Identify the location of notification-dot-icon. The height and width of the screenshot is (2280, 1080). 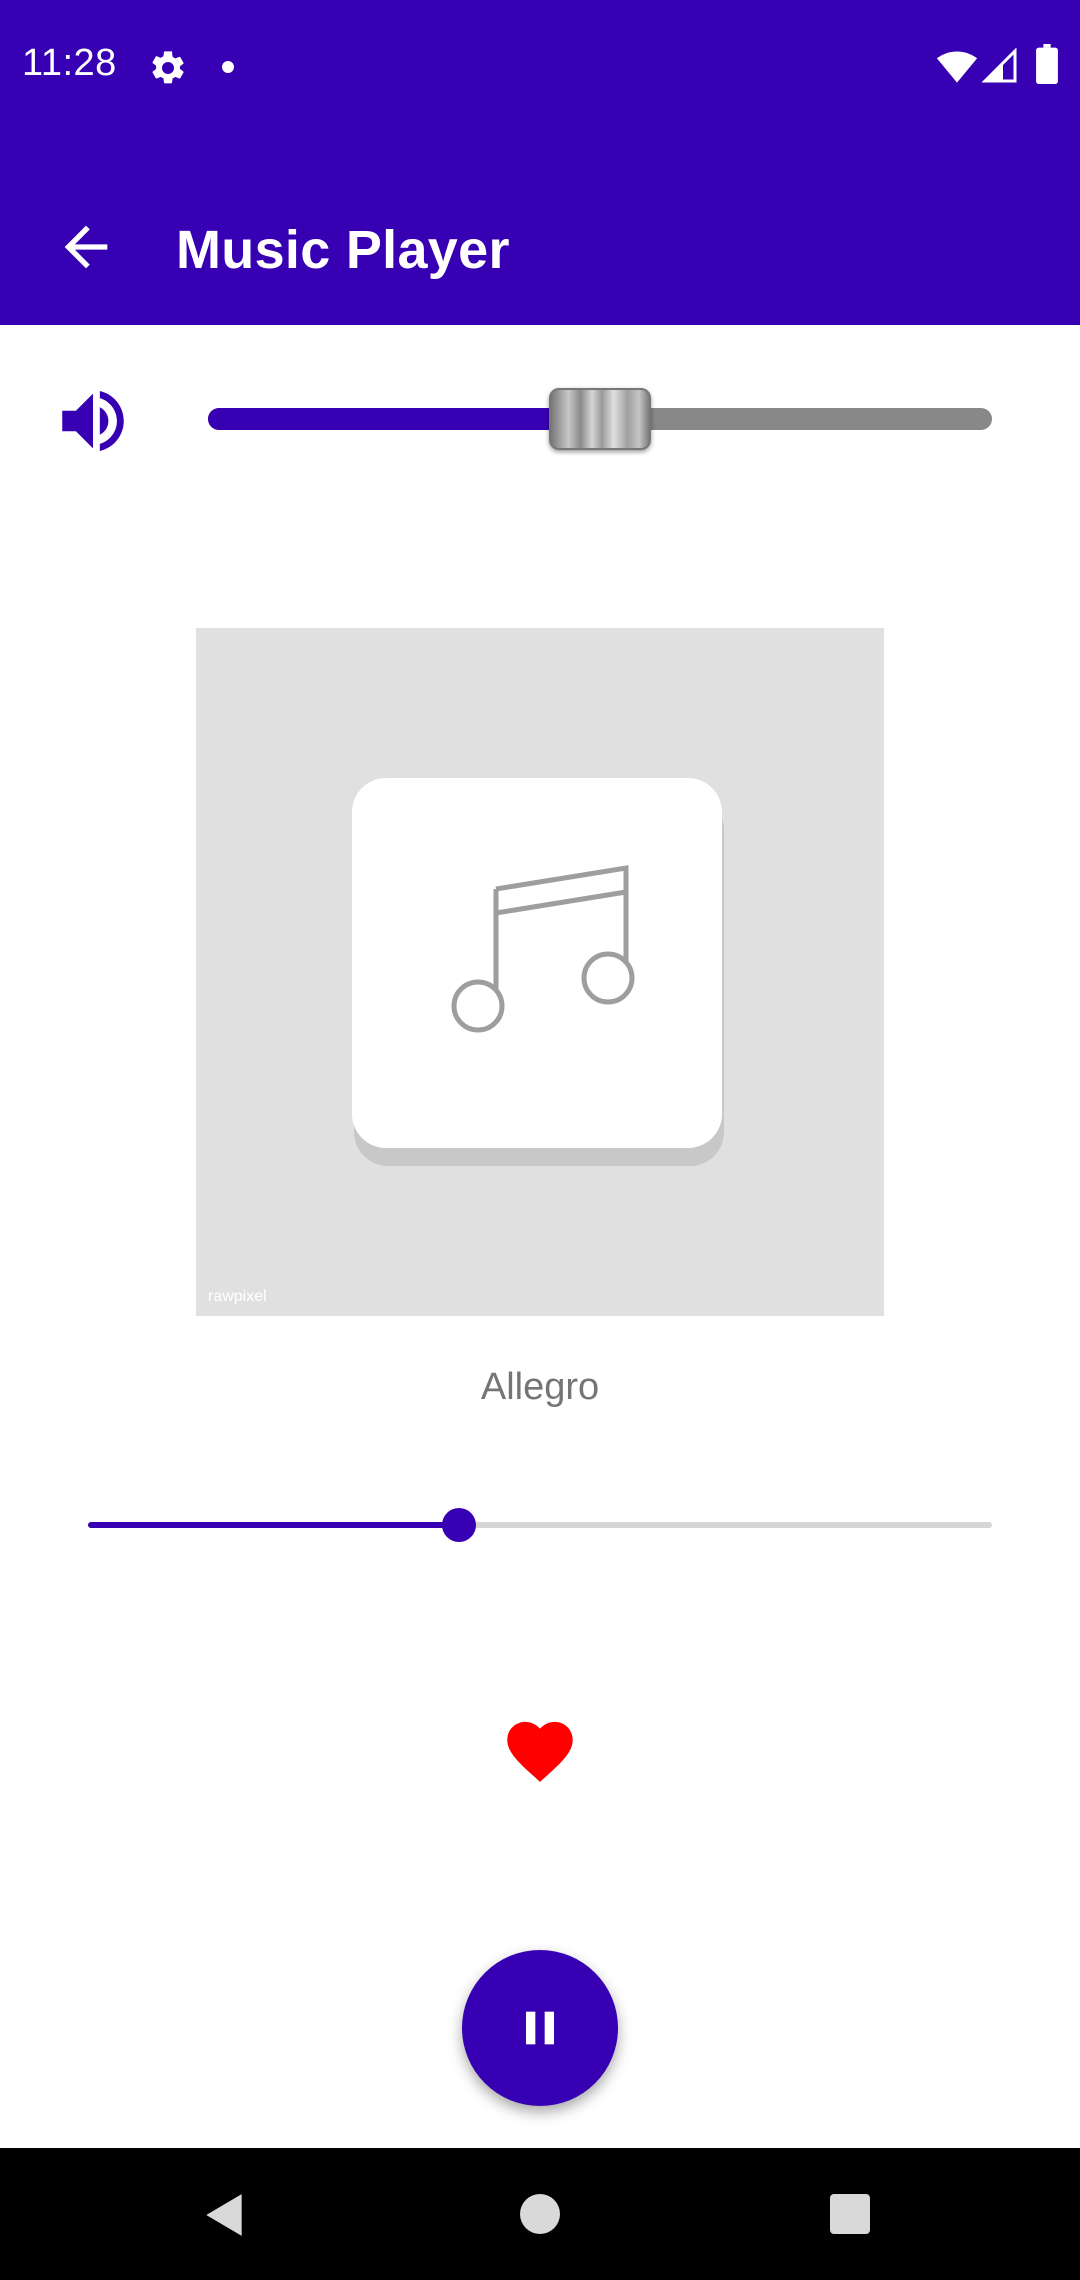
(228, 67).